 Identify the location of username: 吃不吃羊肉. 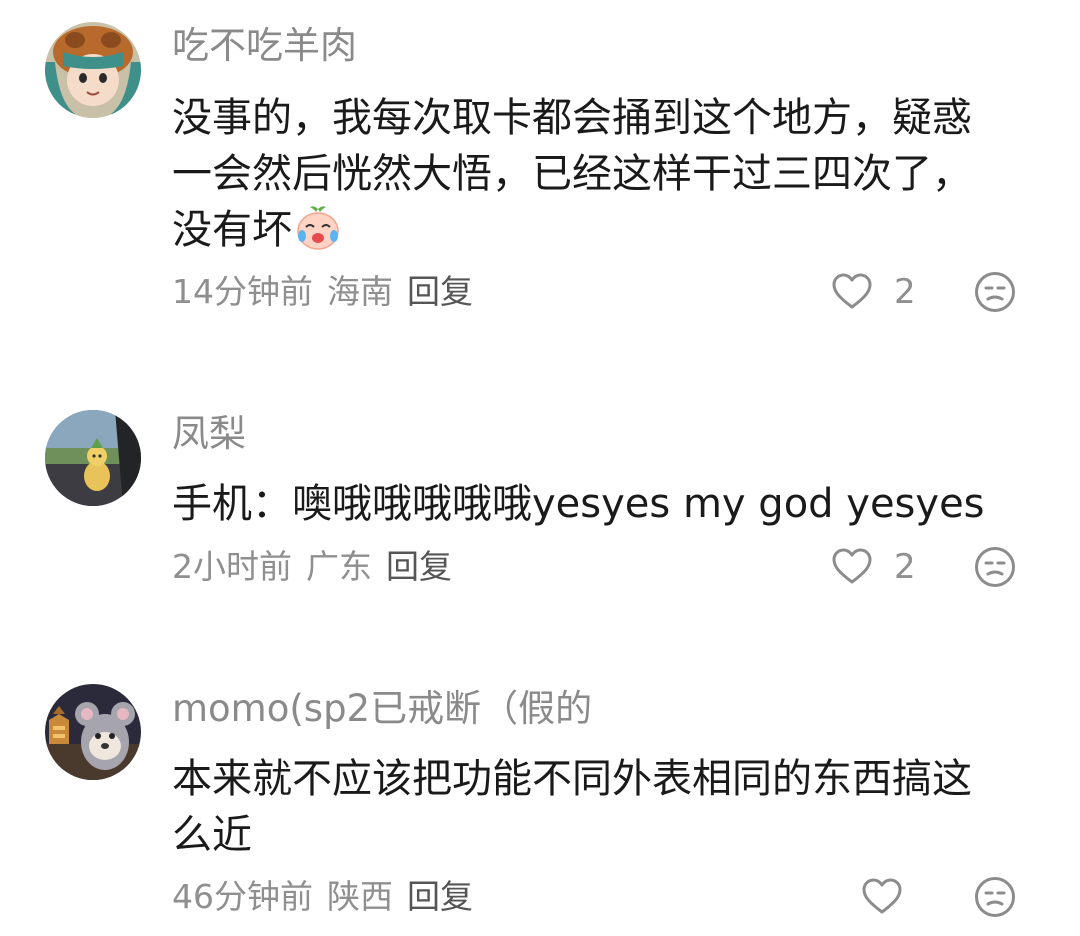
(264, 46).